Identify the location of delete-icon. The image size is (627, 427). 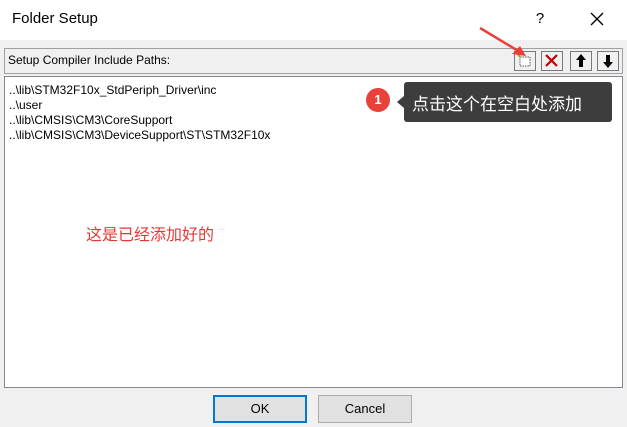
(551, 60).